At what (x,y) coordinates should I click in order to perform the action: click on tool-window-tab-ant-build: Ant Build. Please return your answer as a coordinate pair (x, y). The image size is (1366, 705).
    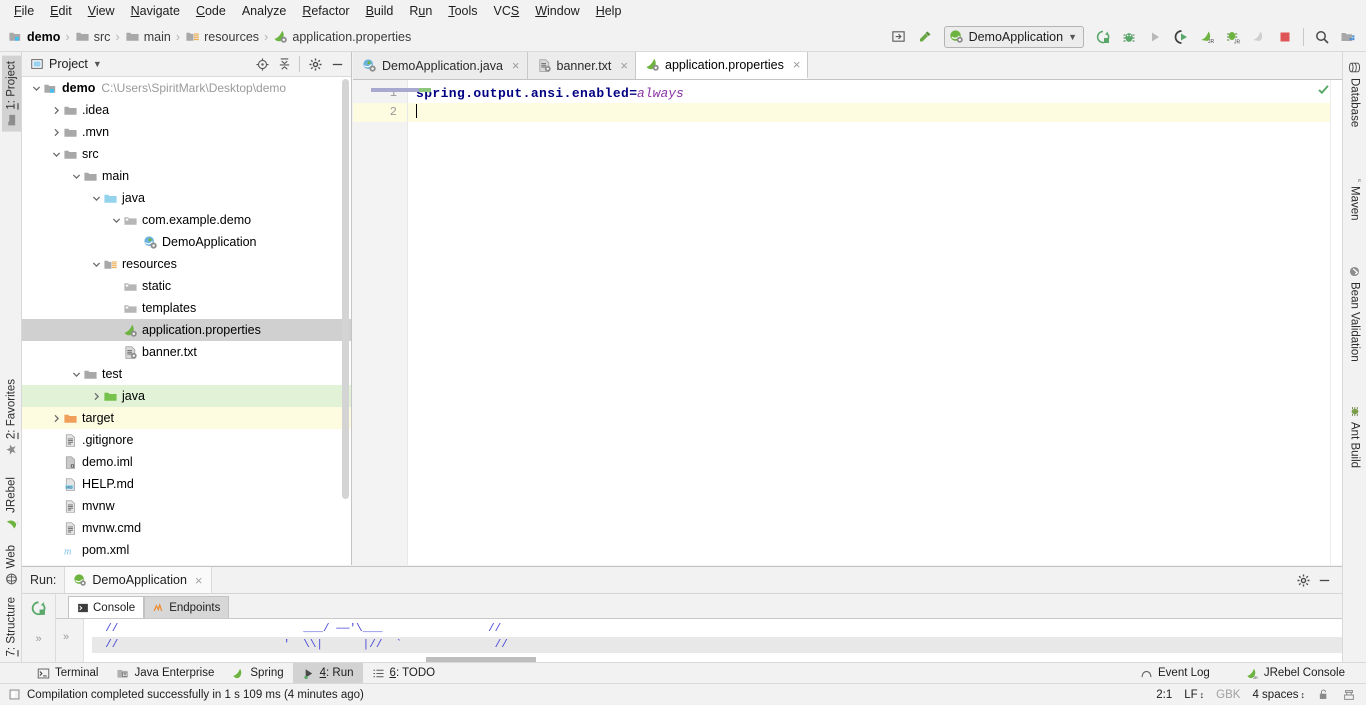
    Looking at the image, I should click on (1354, 436).